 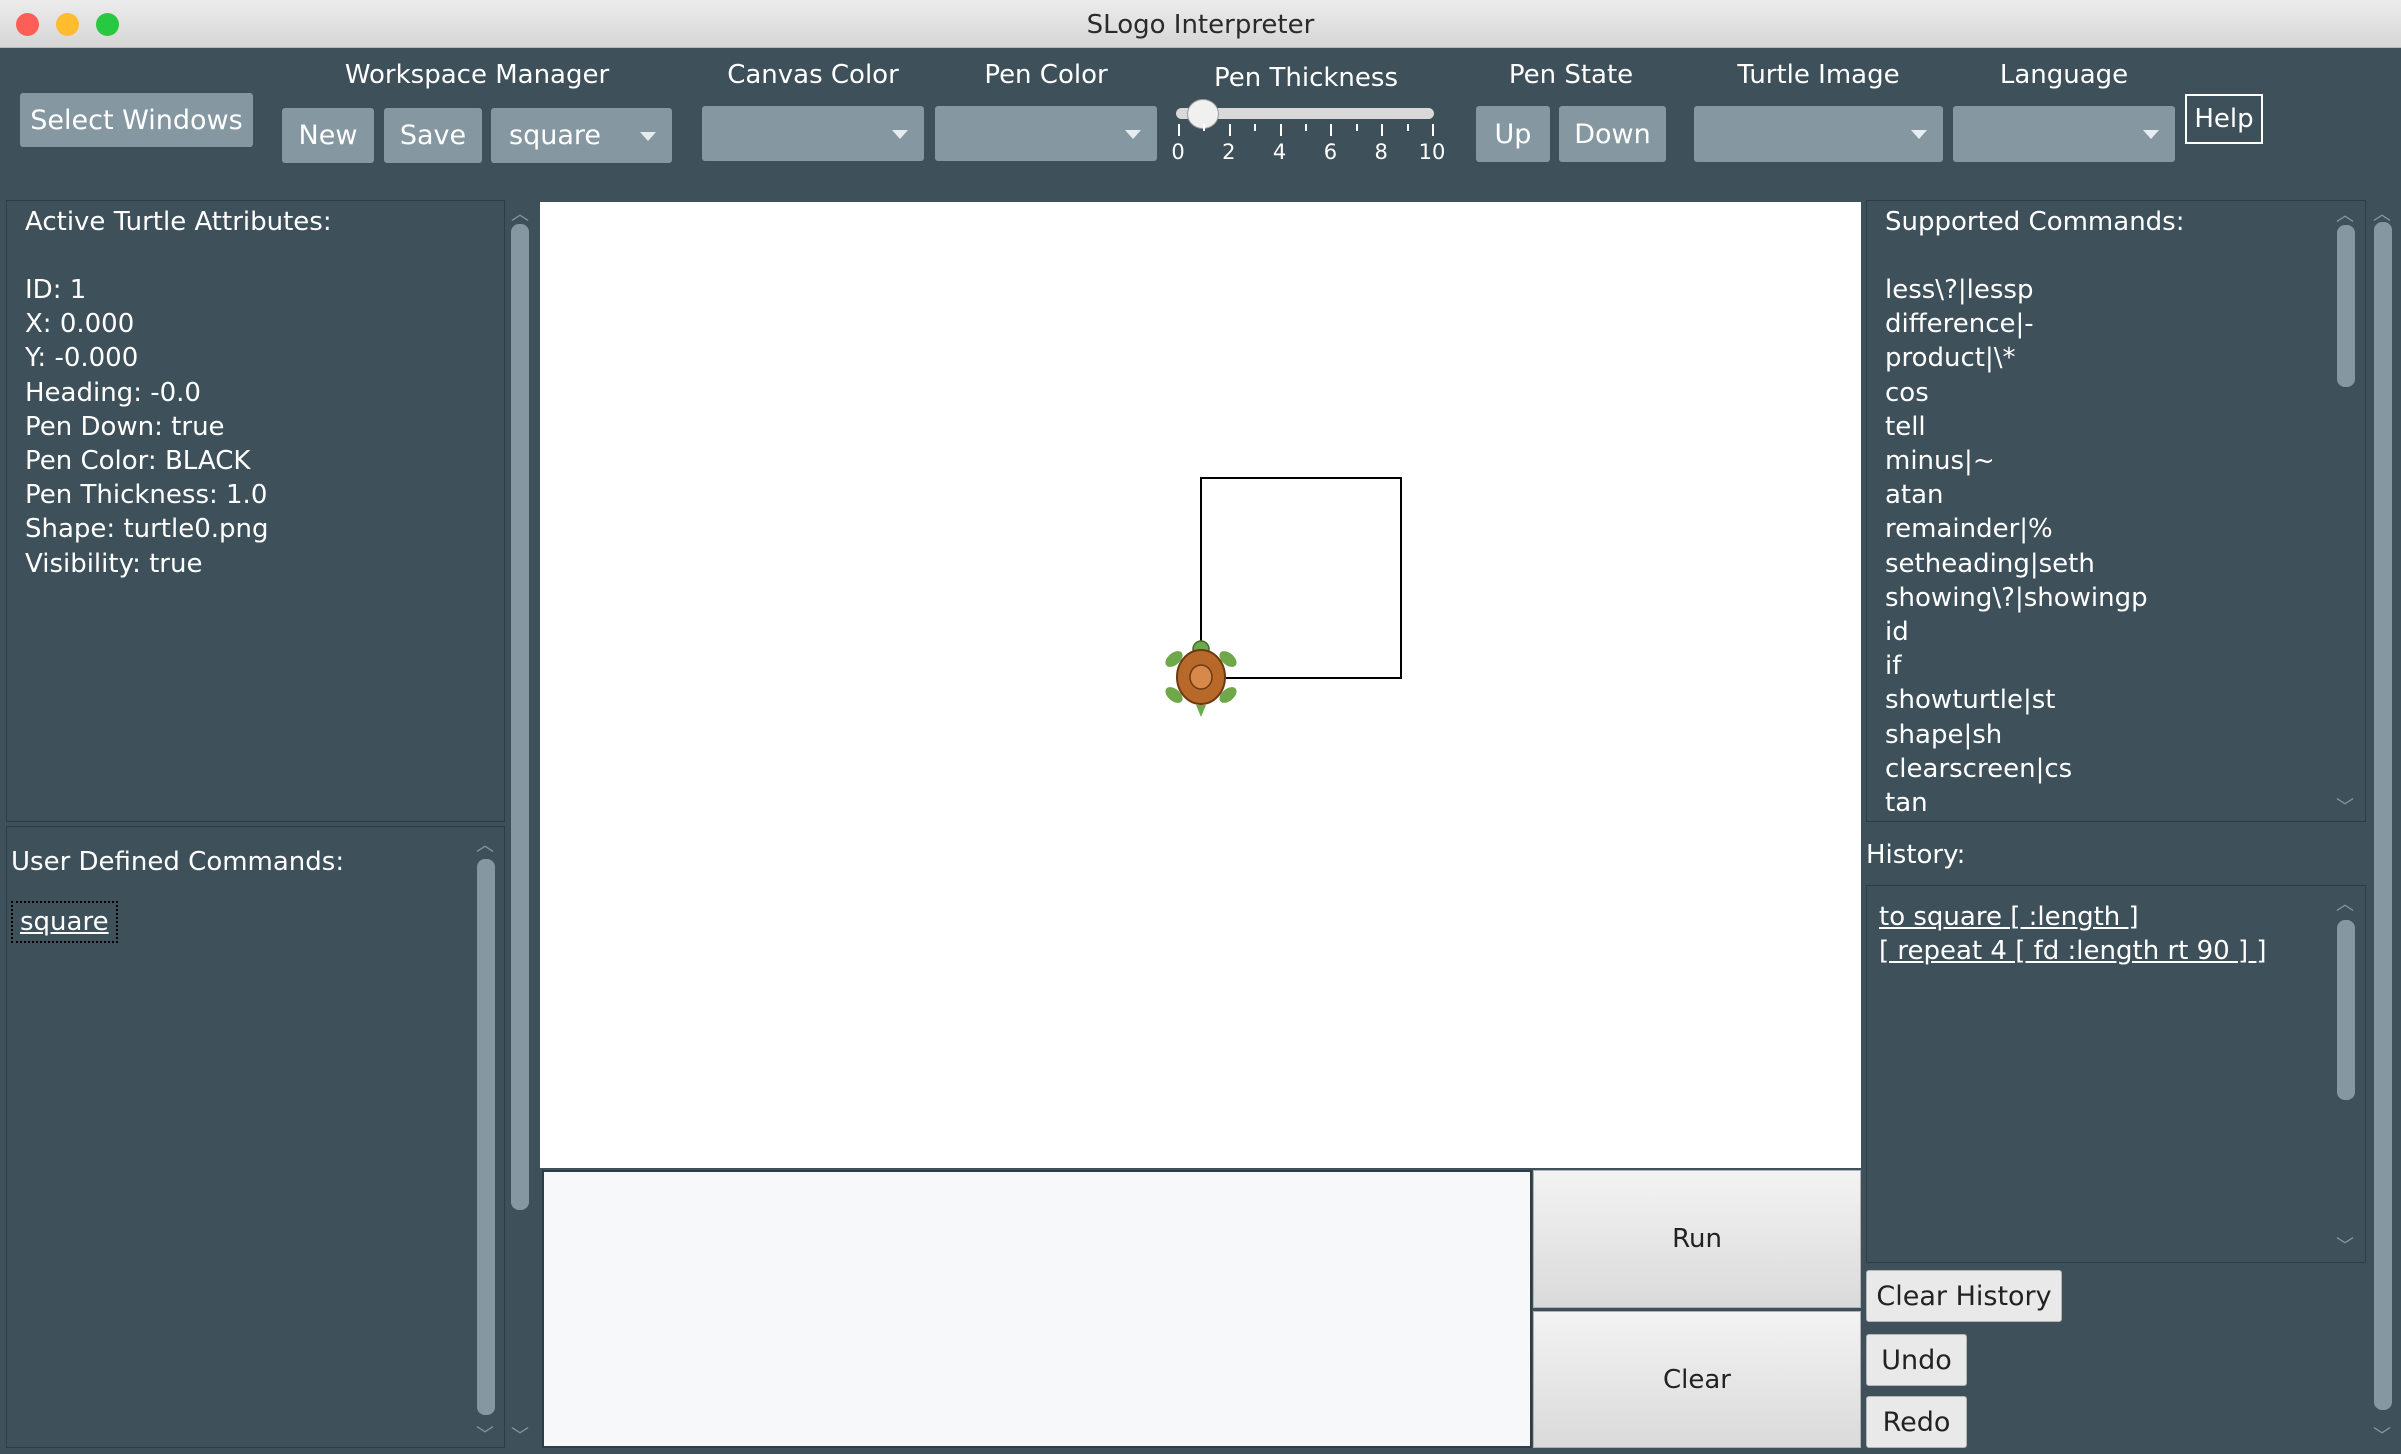 What do you see at coordinates (146, 495) in the screenshot?
I see `turtle-attribute-line: Pen Thickness: 1.0` at bounding box center [146, 495].